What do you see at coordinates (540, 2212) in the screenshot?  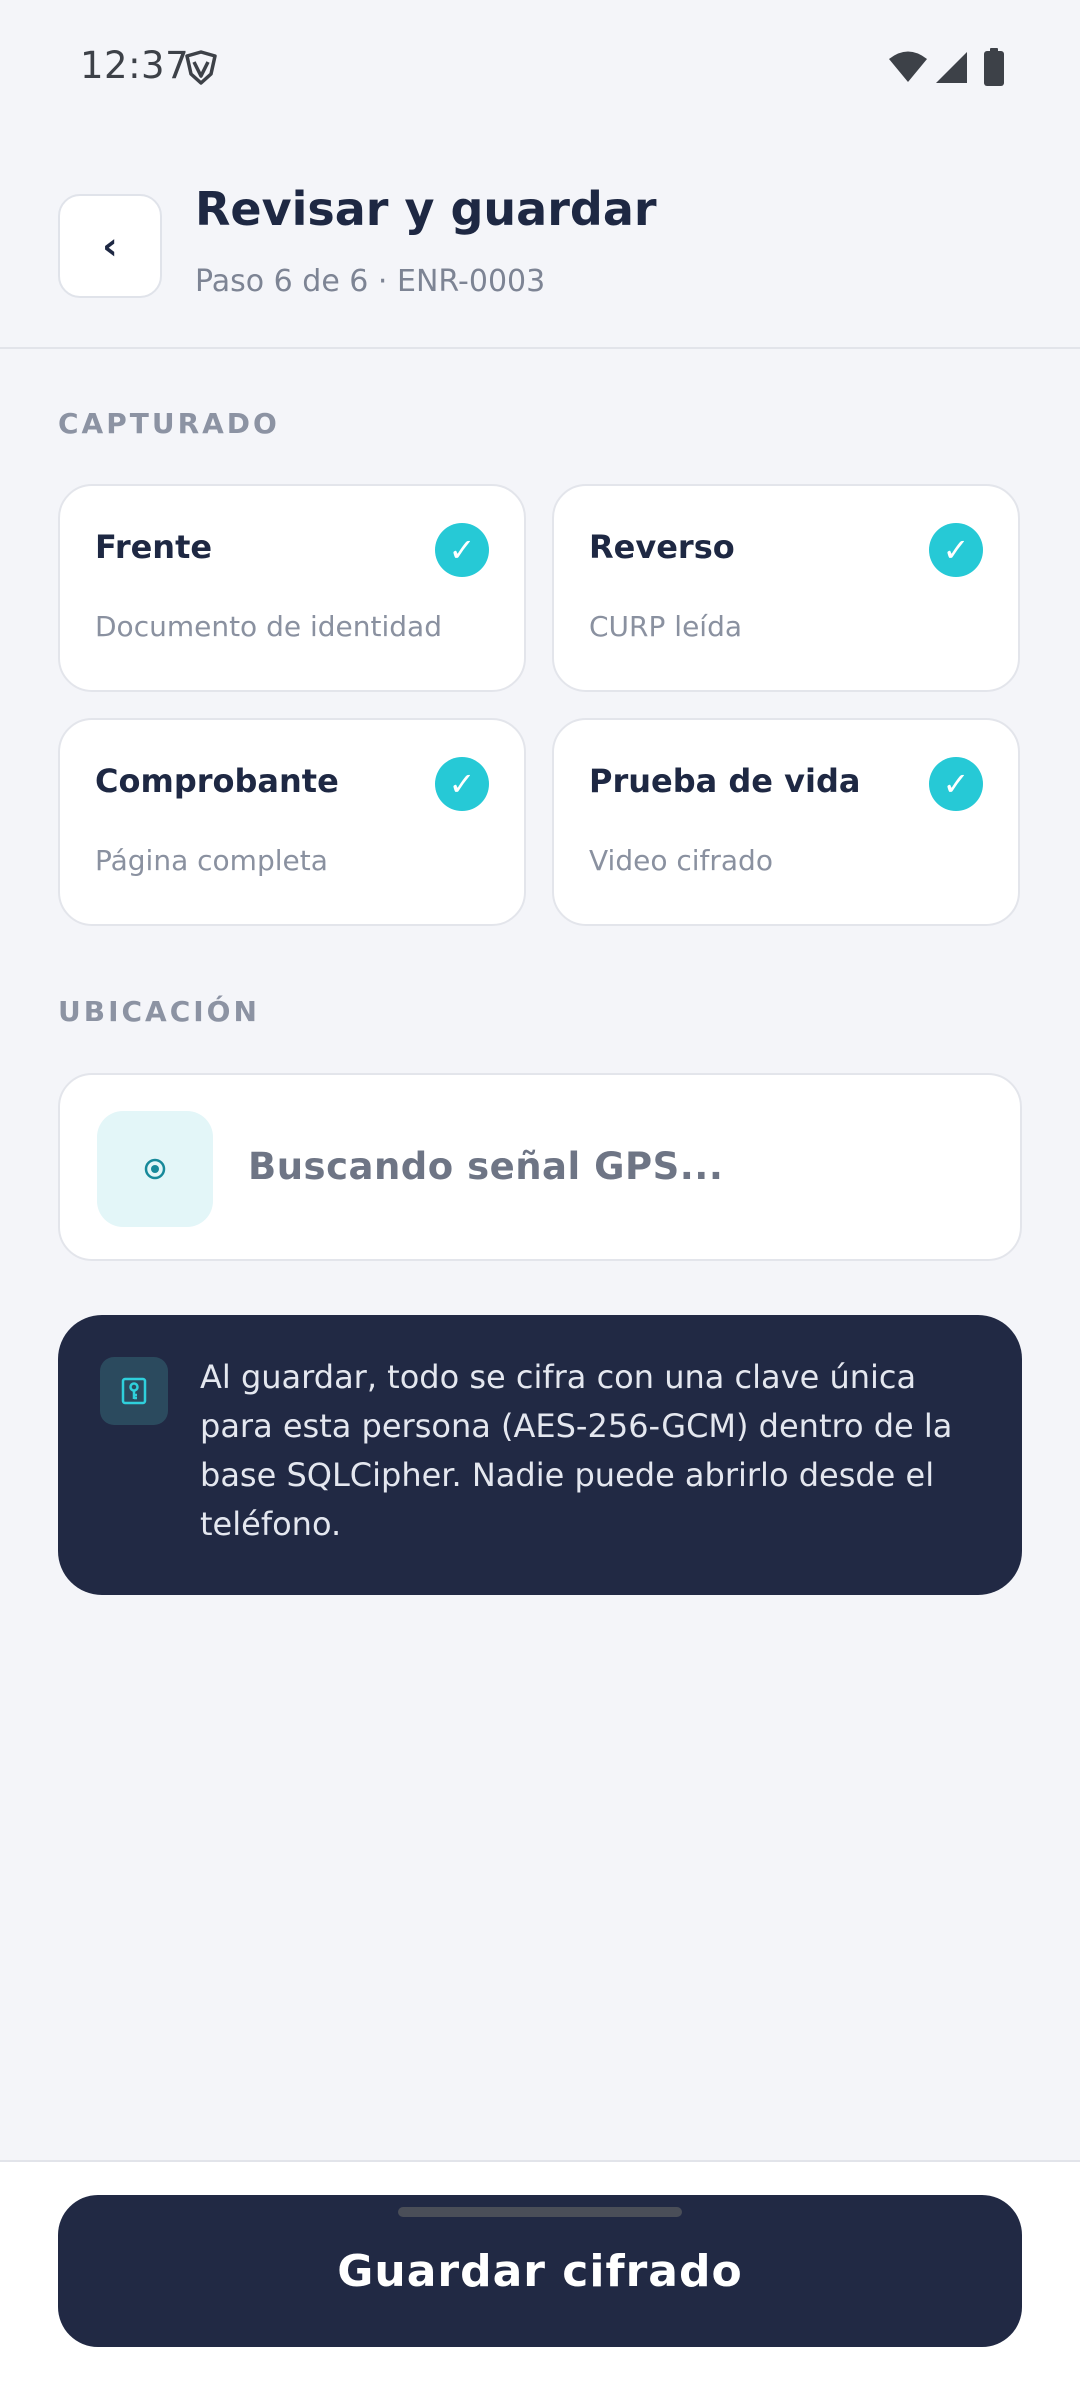 I see `home-indicator` at bounding box center [540, 2212].